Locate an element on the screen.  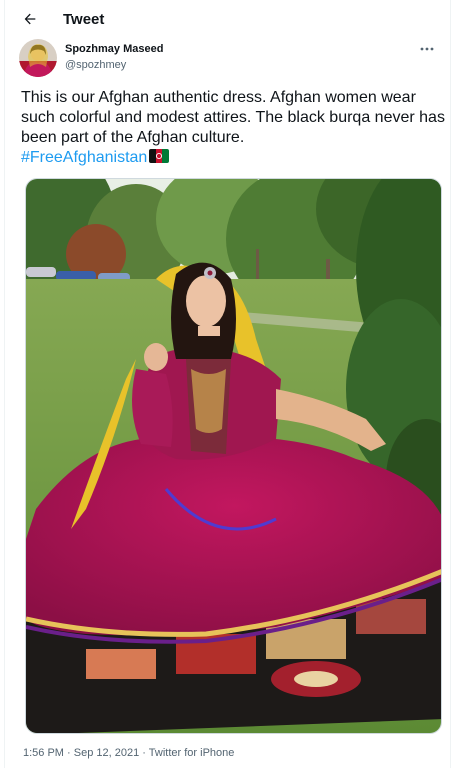
back-button is located at coordinates (30, 19).